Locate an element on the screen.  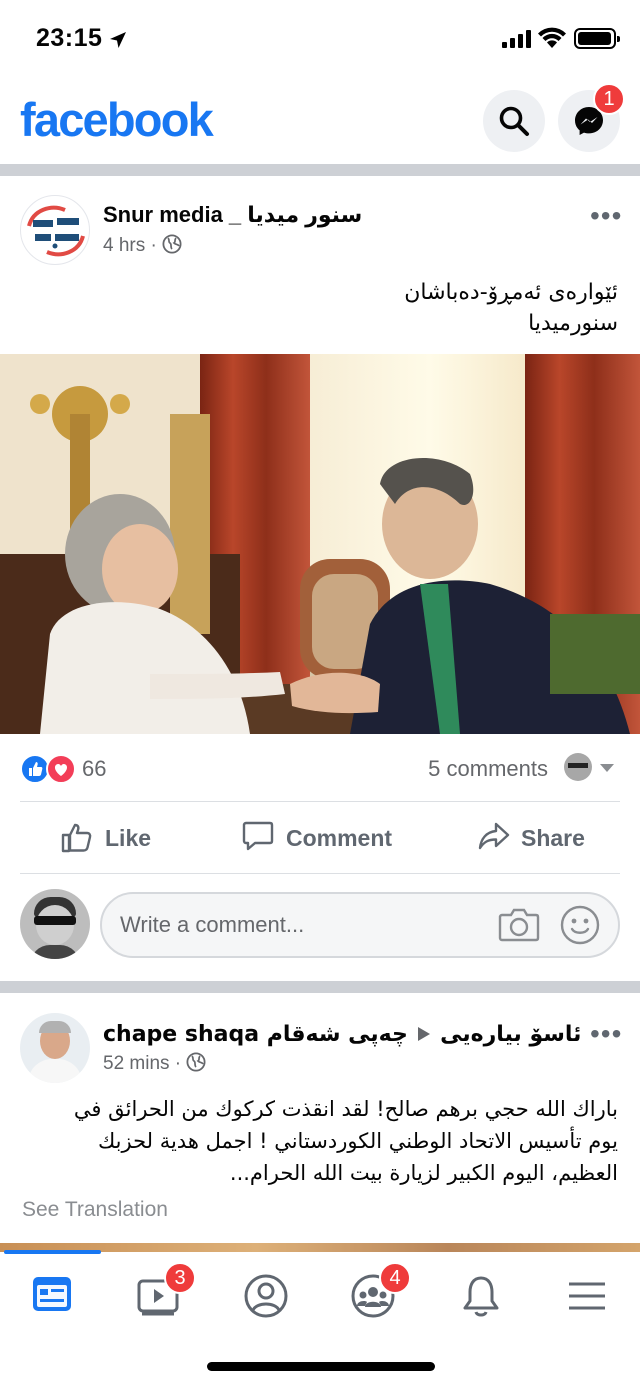
post-text-line: سنورمیدیا is located at coordinates (573, 323).